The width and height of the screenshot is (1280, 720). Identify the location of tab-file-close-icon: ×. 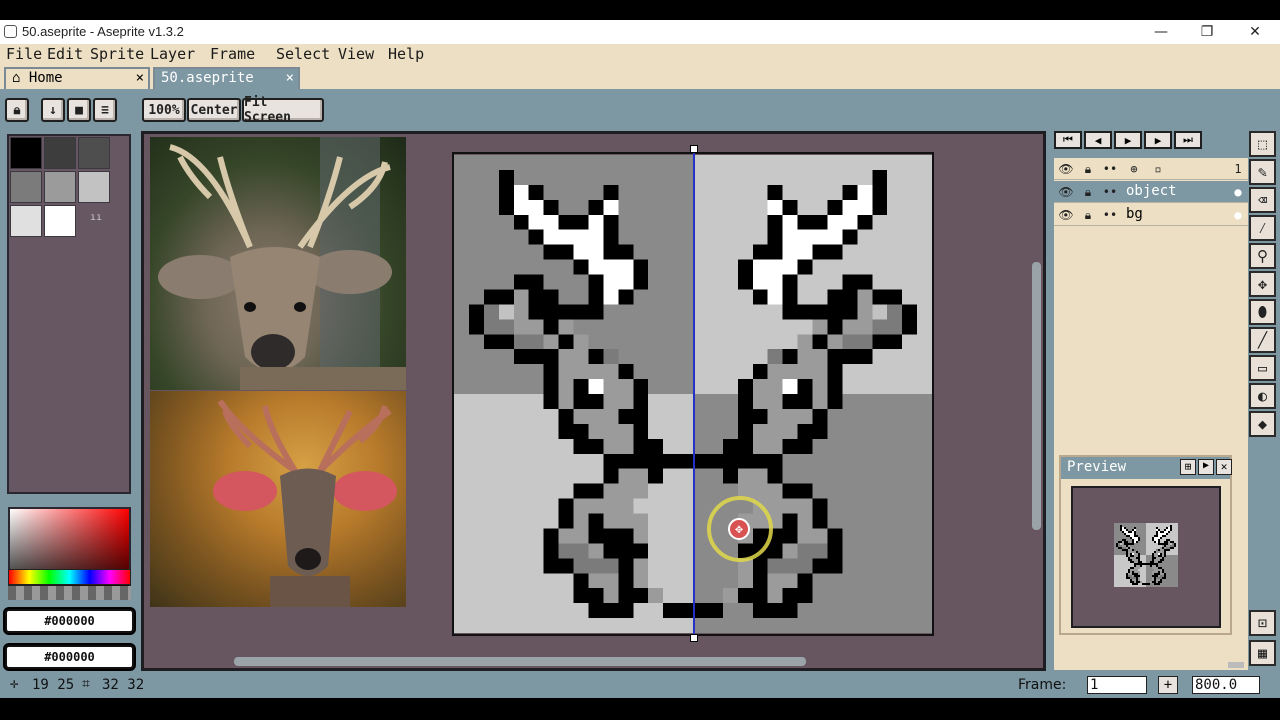
(290, 78).